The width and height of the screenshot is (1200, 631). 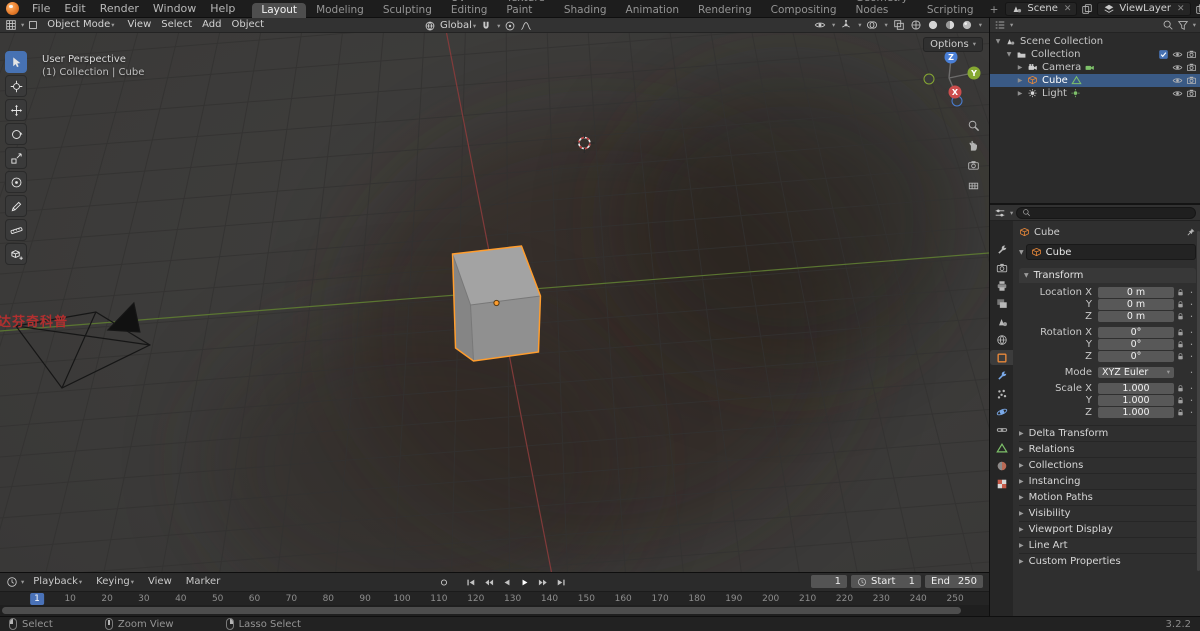 I want to click on properties-tab-world, so click(x=1001, y=339).